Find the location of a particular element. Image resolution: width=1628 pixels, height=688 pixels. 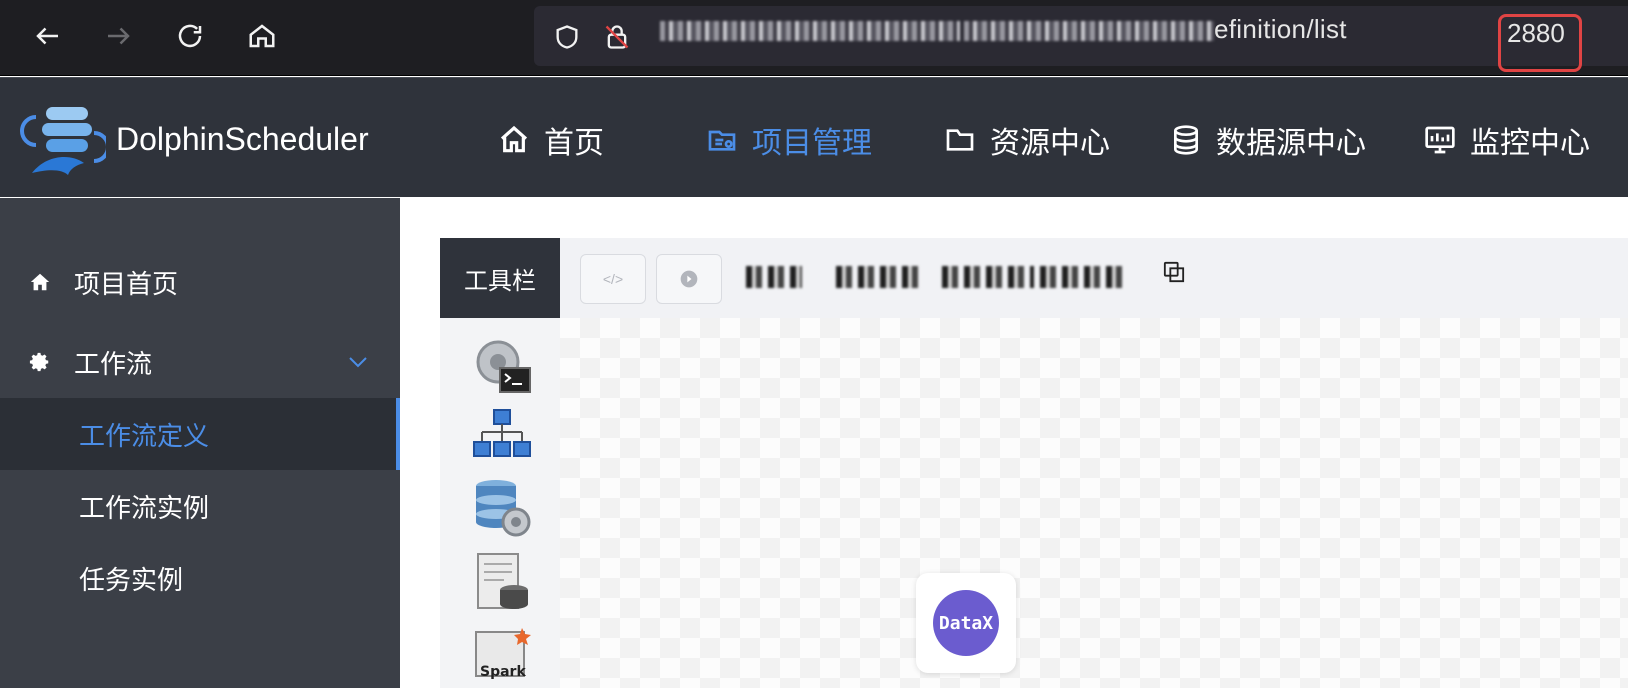

url-id: 2880 is located at coordinates (1536, 33).